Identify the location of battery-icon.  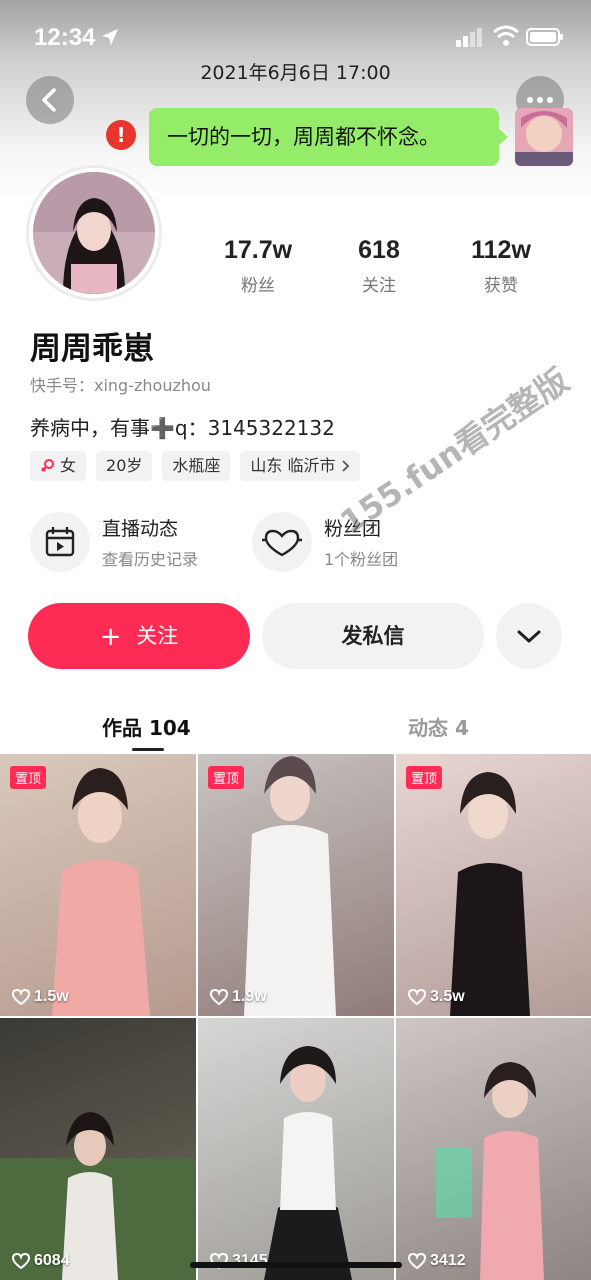
(544, 37).